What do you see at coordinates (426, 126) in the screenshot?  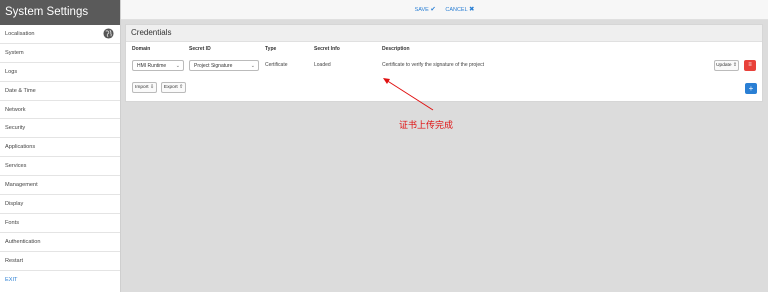 I see `annotation-text: 证书上传完成` at bounding box center [426, 126].